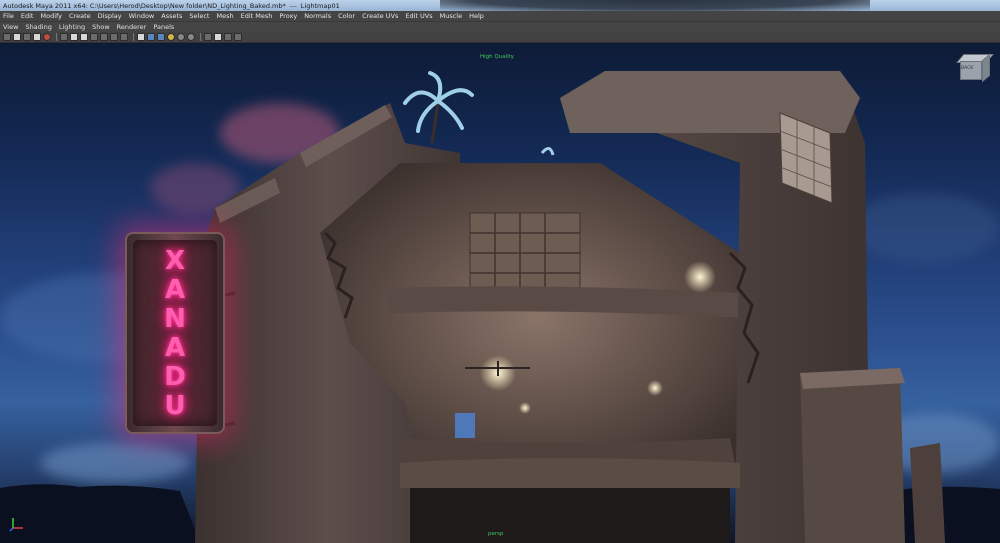 The width and height of the screenshot is (1000, 543). Describe the element at coordinates (199, 16) in the screenshot. I see `menu-select: Select` at that location.